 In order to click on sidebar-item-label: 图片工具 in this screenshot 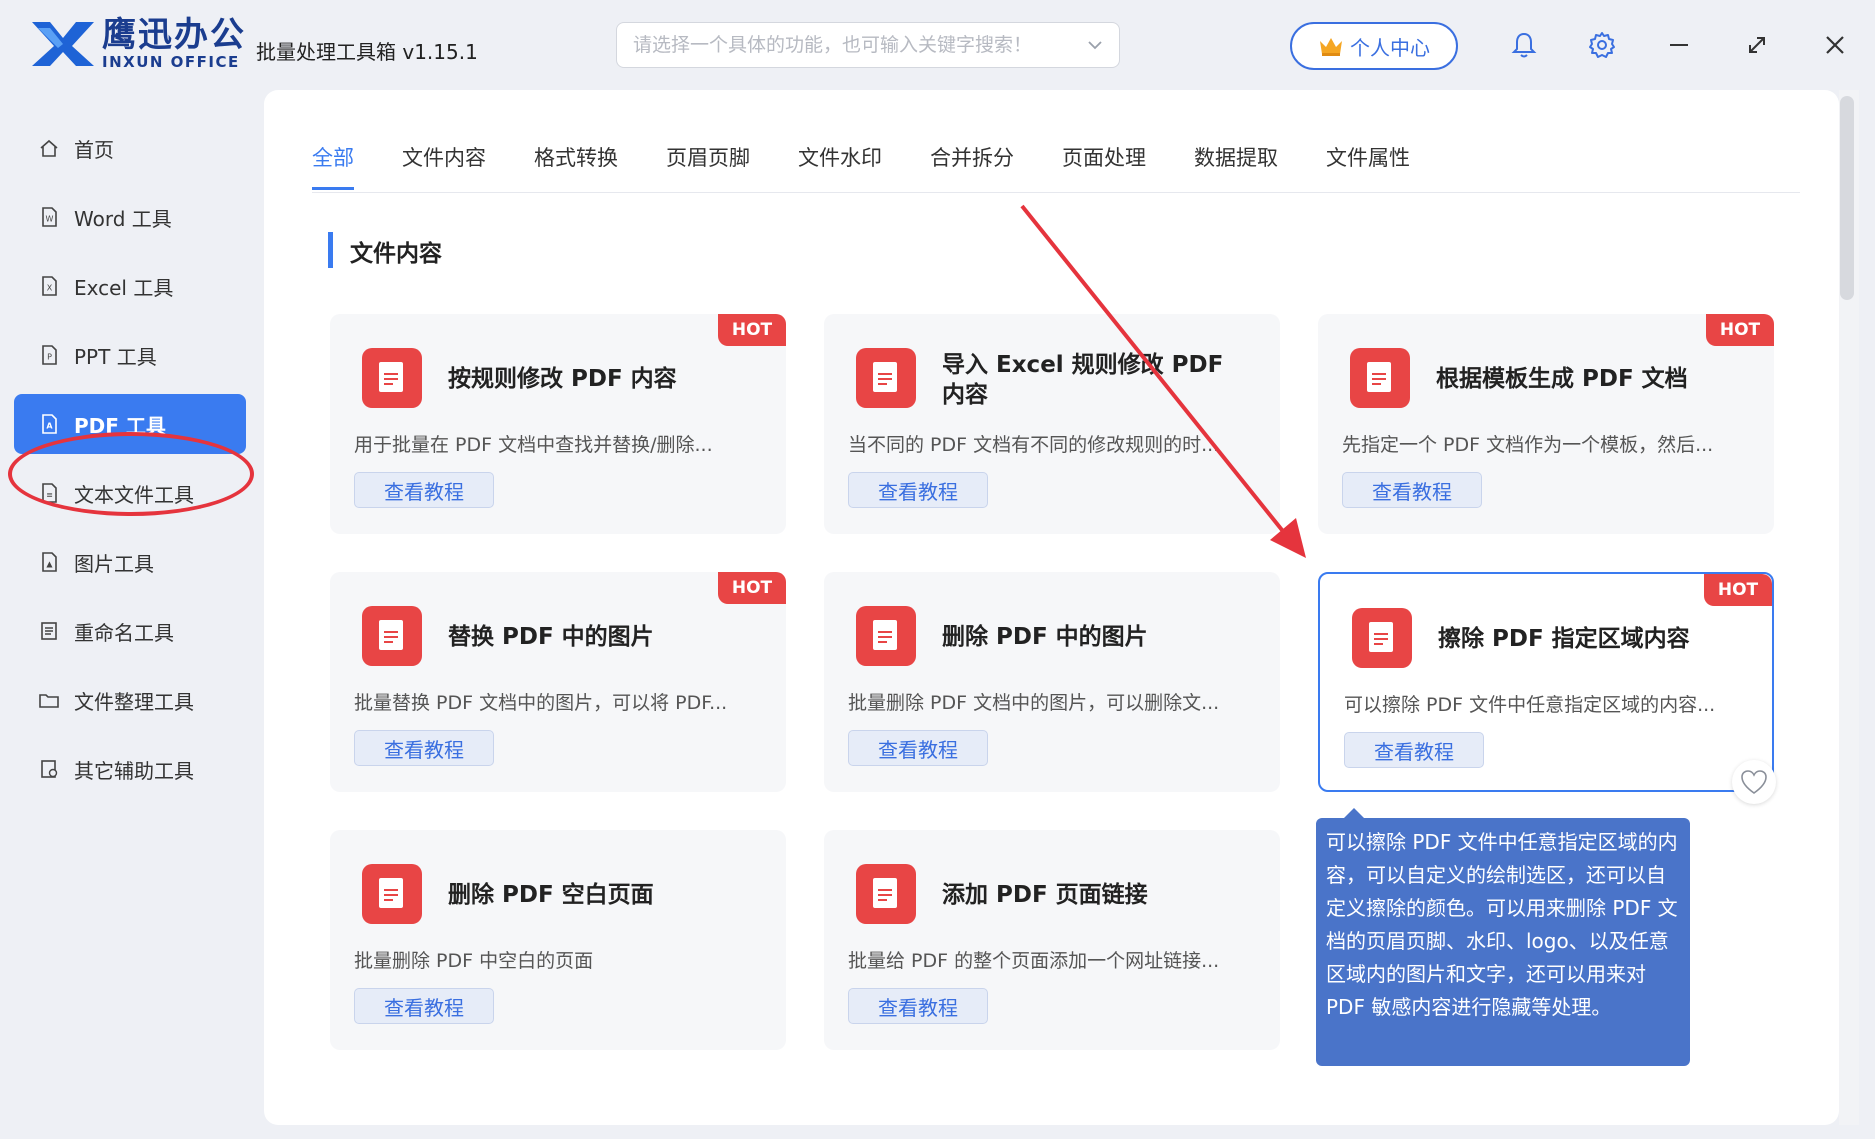, I will do `click(114, 563)`.